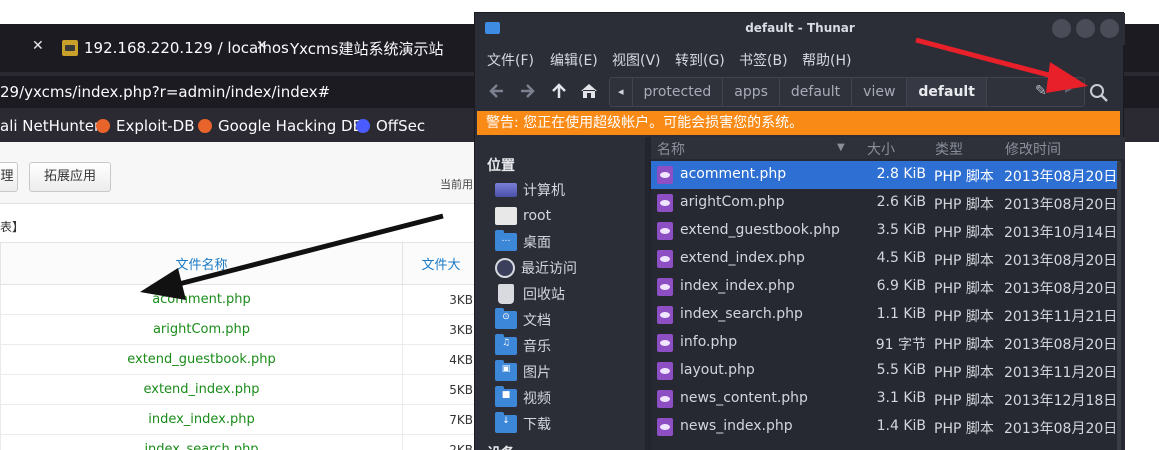 The image size is (1159, 450). I want to click on file-size: 5.5 KiB, so click(901, 370).